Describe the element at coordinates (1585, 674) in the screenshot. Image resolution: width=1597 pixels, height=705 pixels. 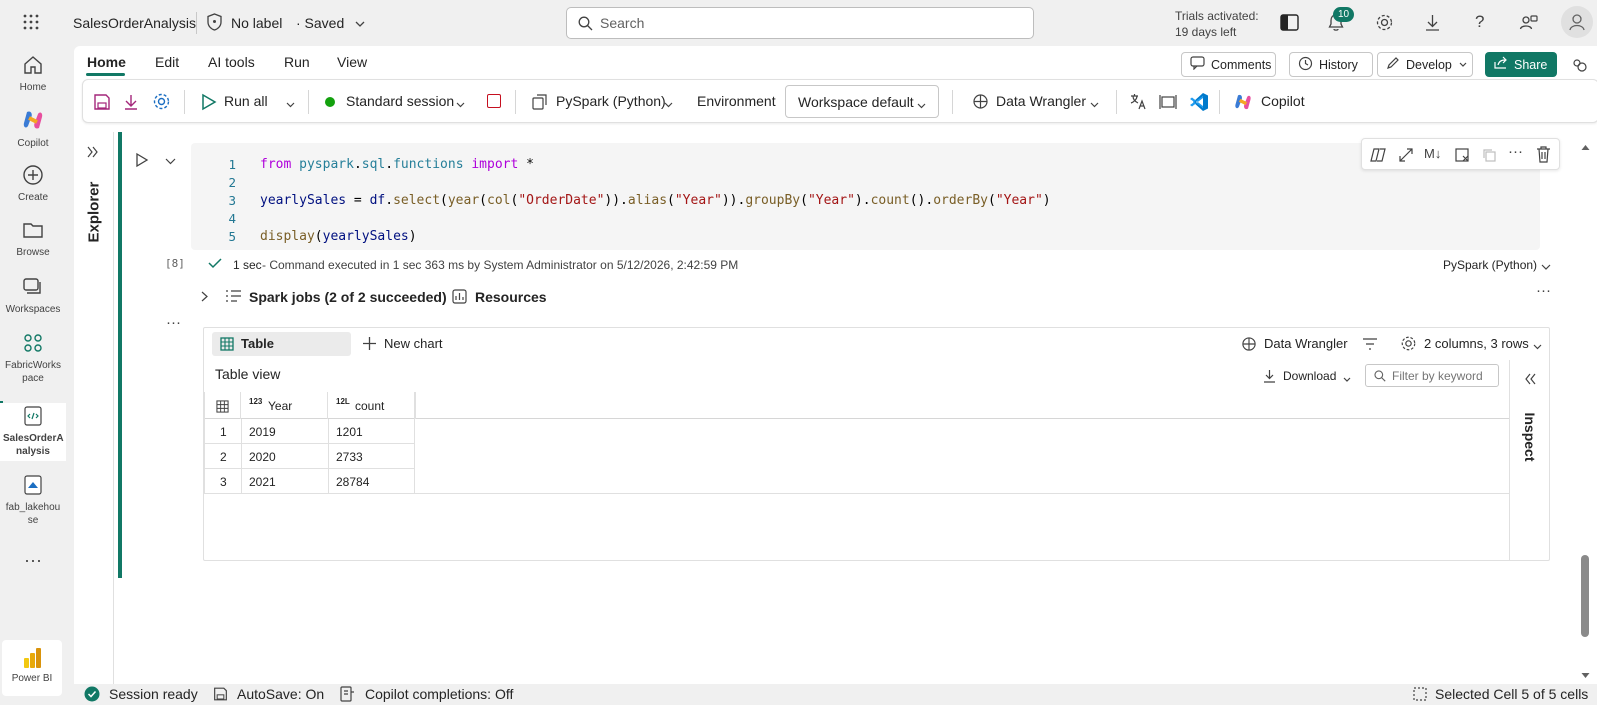
I see `scroll-down-icon` at that location.